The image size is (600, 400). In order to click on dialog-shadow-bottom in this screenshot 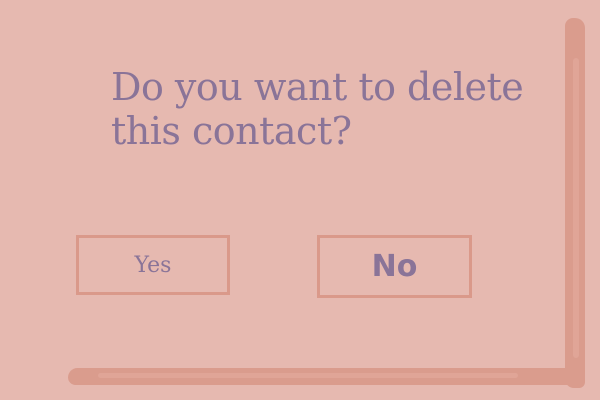, I will do `click(326, 376)`.